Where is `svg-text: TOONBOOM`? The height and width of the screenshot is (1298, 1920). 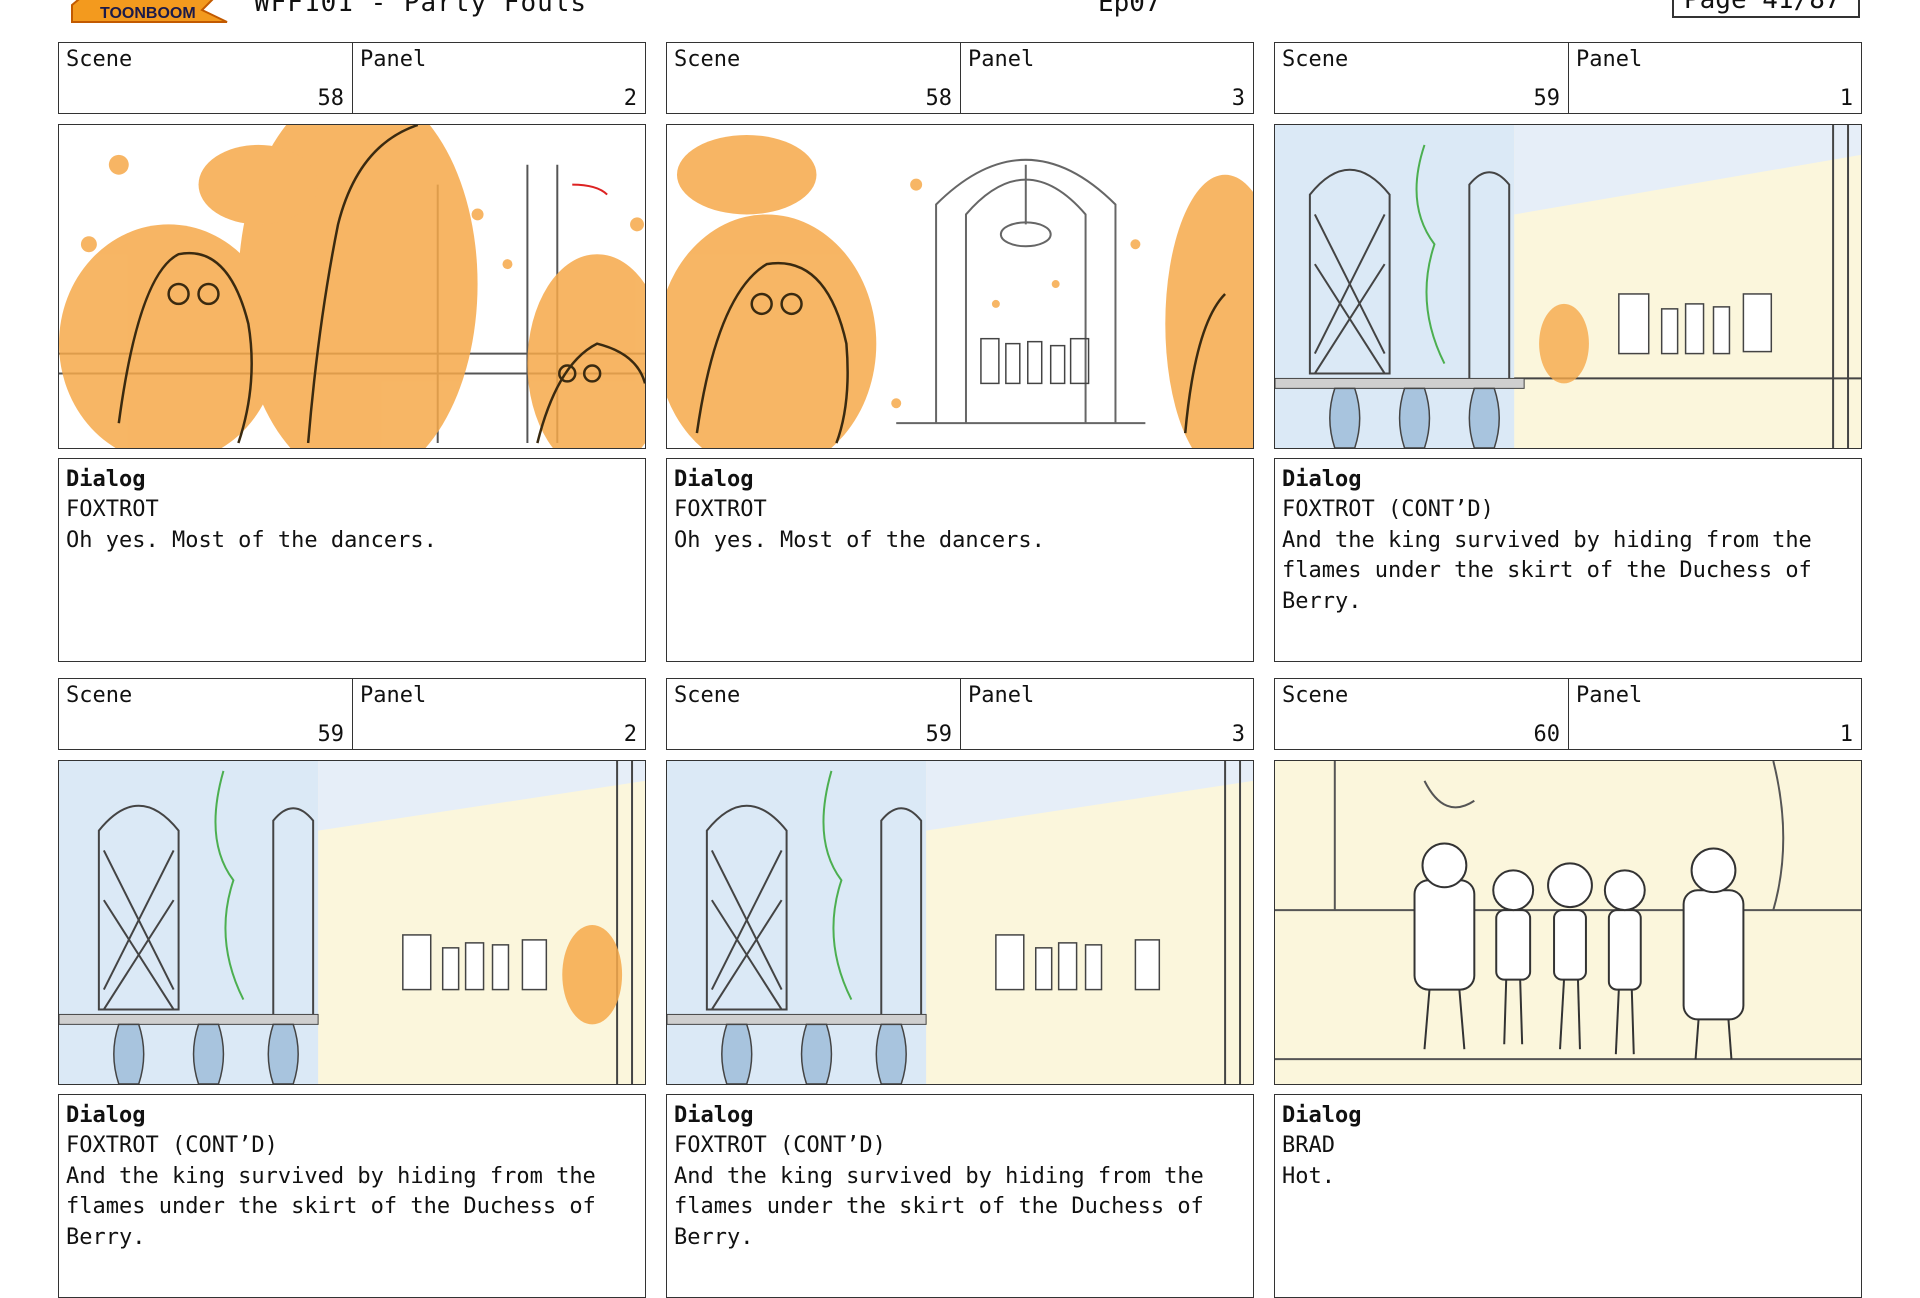 svg-text: TOONBOOM is located at coordinates (148, 13).